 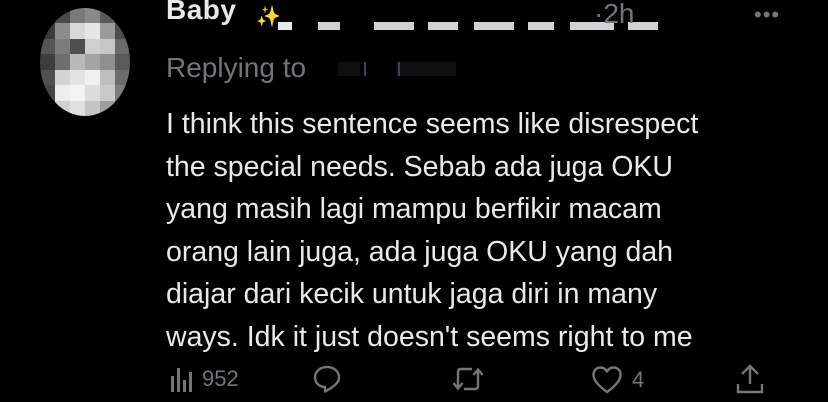 I want to click on tweet-header: Baby ✨ ·2h •••, so click(x=472, y=20).